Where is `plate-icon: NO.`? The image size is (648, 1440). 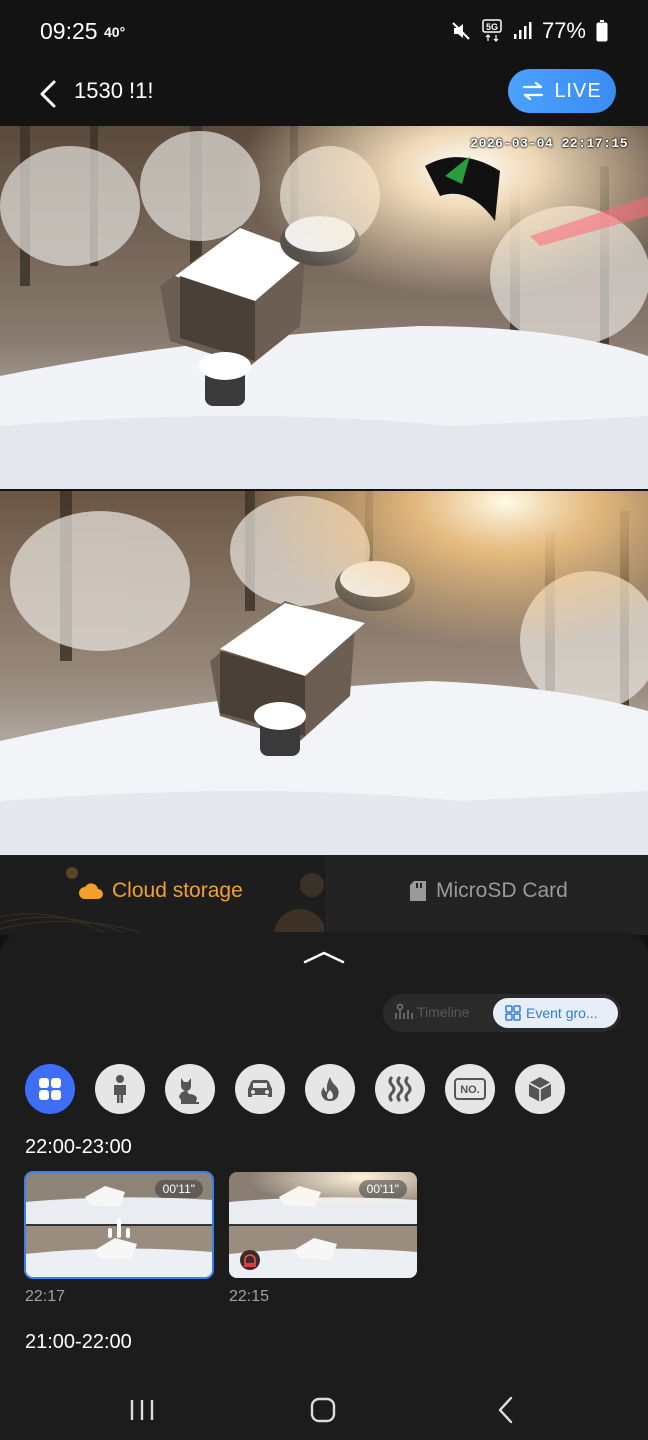 plate-icon: NO. is located at coordinates (470, 1089).